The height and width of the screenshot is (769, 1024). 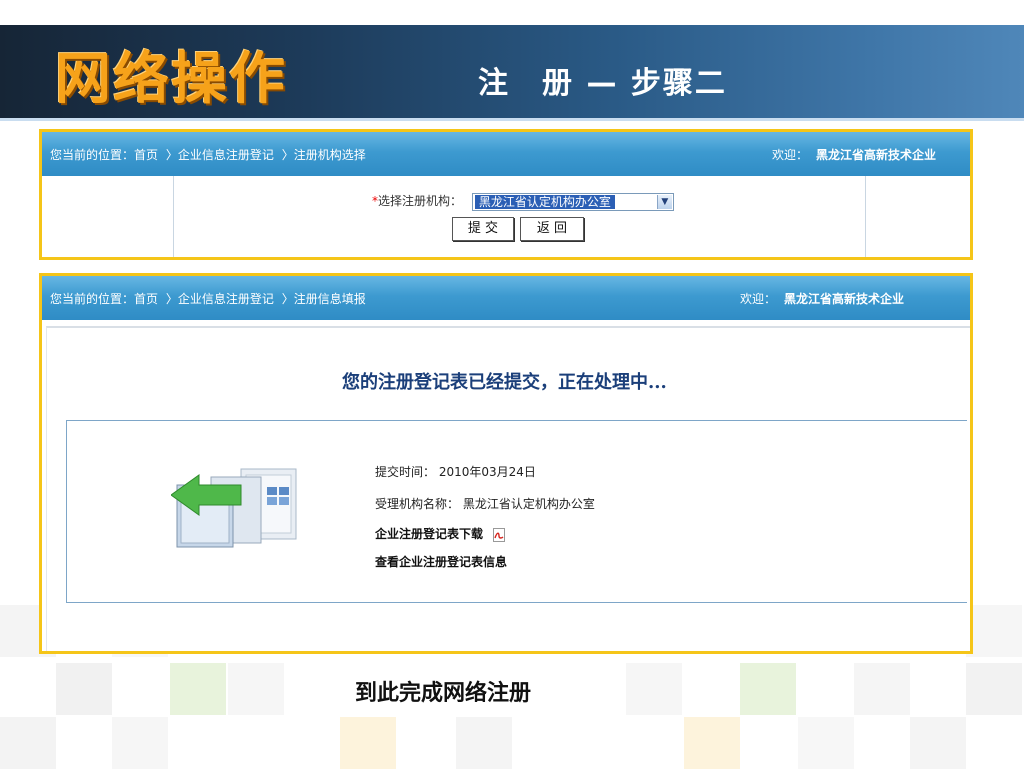 What do you see at coordinates (171, 79) in the screenshot?
I see `slide-title: 网络操作` at bounding box center [171, 79].